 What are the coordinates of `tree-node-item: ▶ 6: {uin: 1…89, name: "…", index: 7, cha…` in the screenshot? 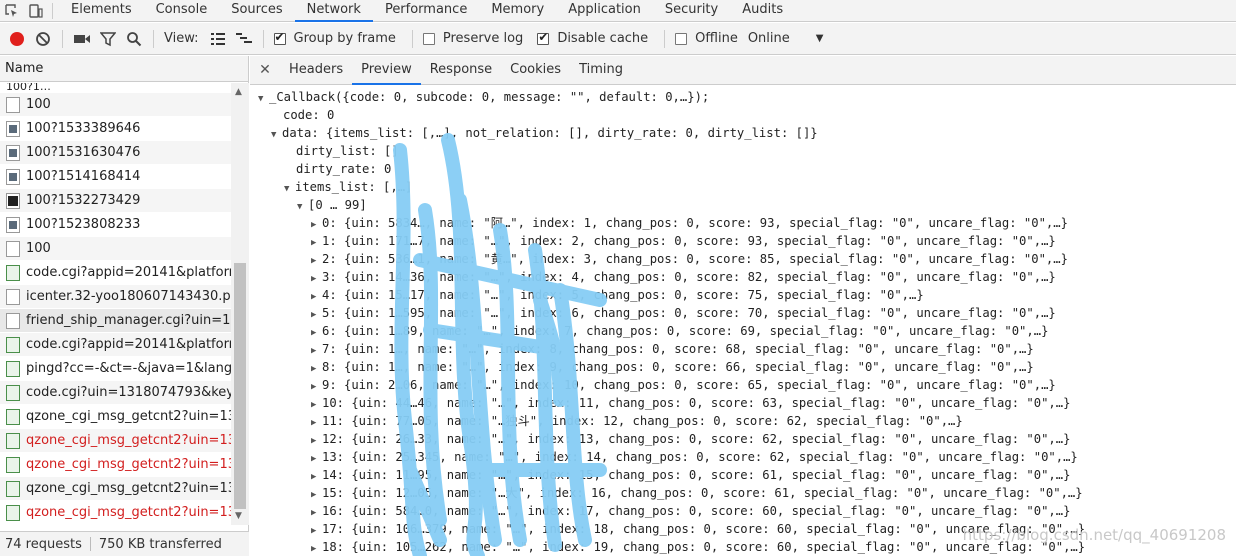 It's located at (743, 331).